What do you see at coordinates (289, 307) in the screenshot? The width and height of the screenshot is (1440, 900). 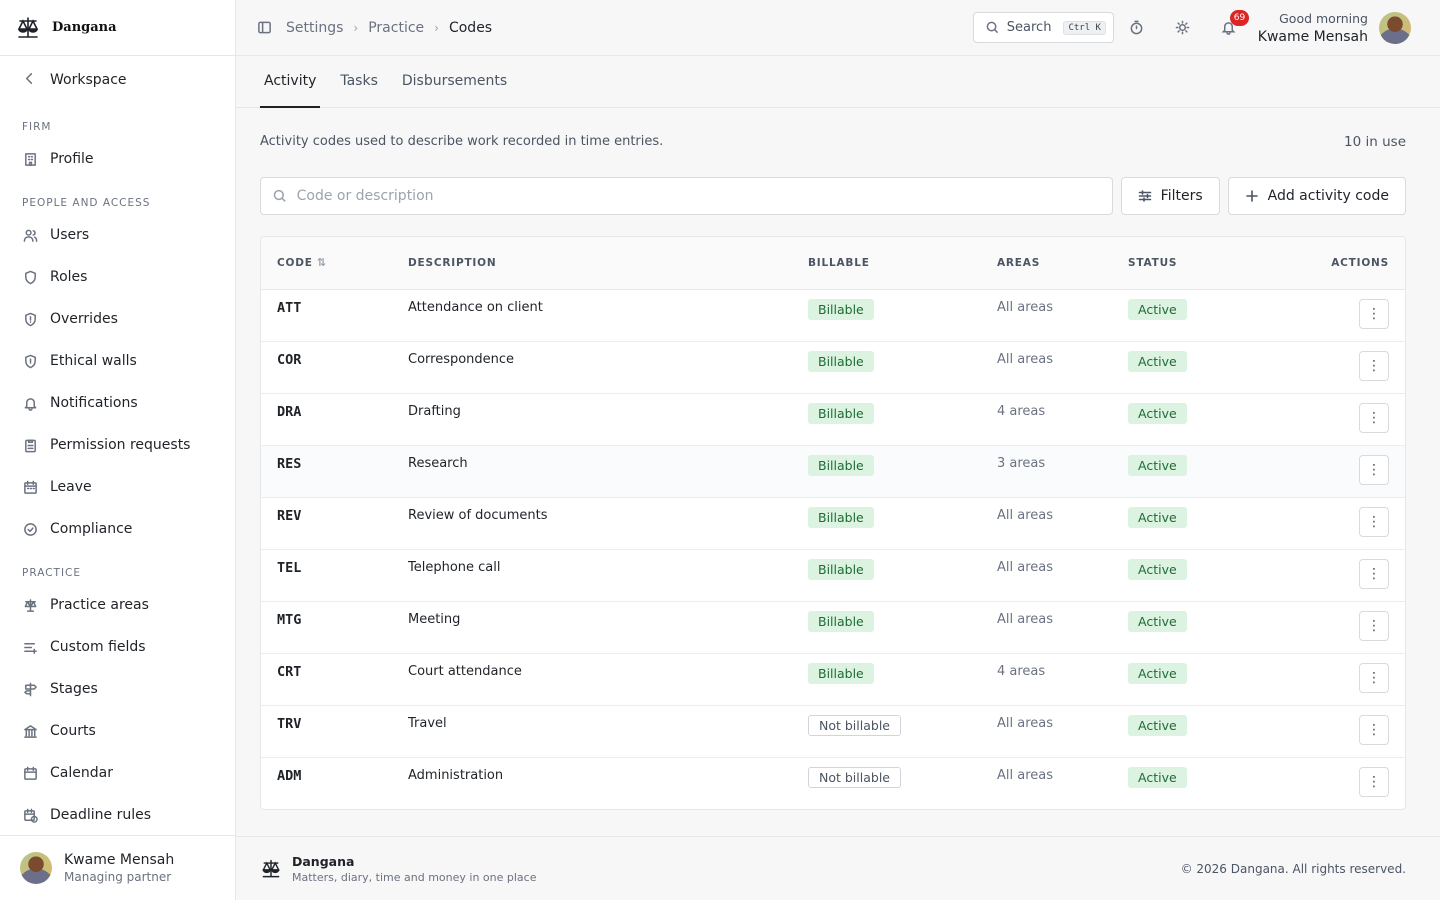 I see `activity-code: ATT` at bounding box center [289, 307].